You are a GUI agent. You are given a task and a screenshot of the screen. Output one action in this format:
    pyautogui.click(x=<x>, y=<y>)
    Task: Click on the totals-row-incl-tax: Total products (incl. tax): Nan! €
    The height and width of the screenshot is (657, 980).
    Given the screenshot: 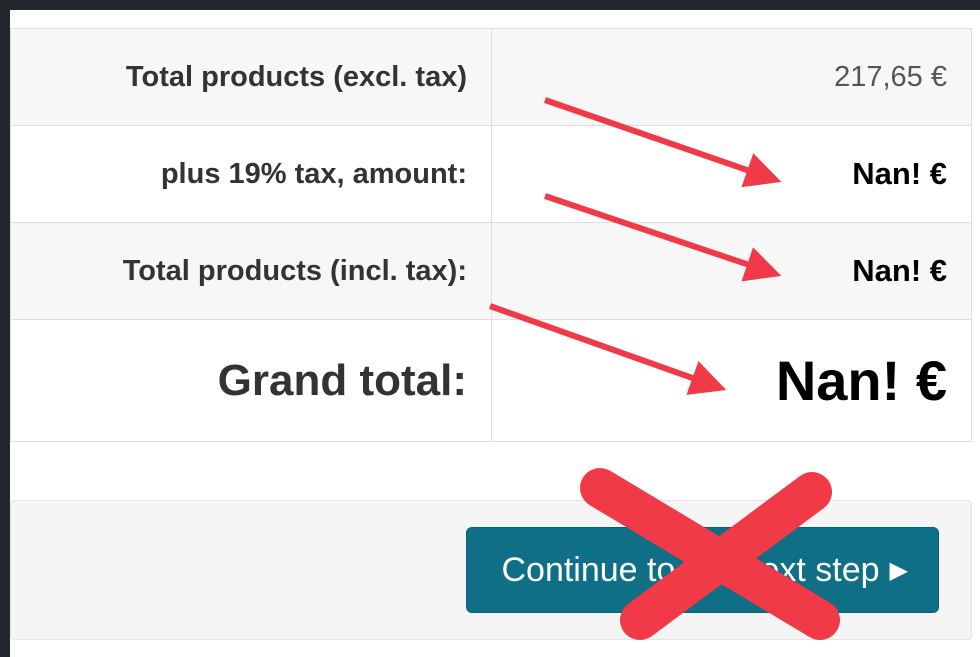 What is the action you would take?
    pyautogui.click(x=491, y=271)
    